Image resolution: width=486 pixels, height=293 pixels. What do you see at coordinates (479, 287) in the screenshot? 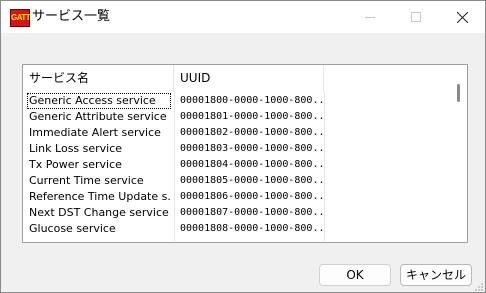
I see `resize-grip-icon` at bounding box center [479, 287].